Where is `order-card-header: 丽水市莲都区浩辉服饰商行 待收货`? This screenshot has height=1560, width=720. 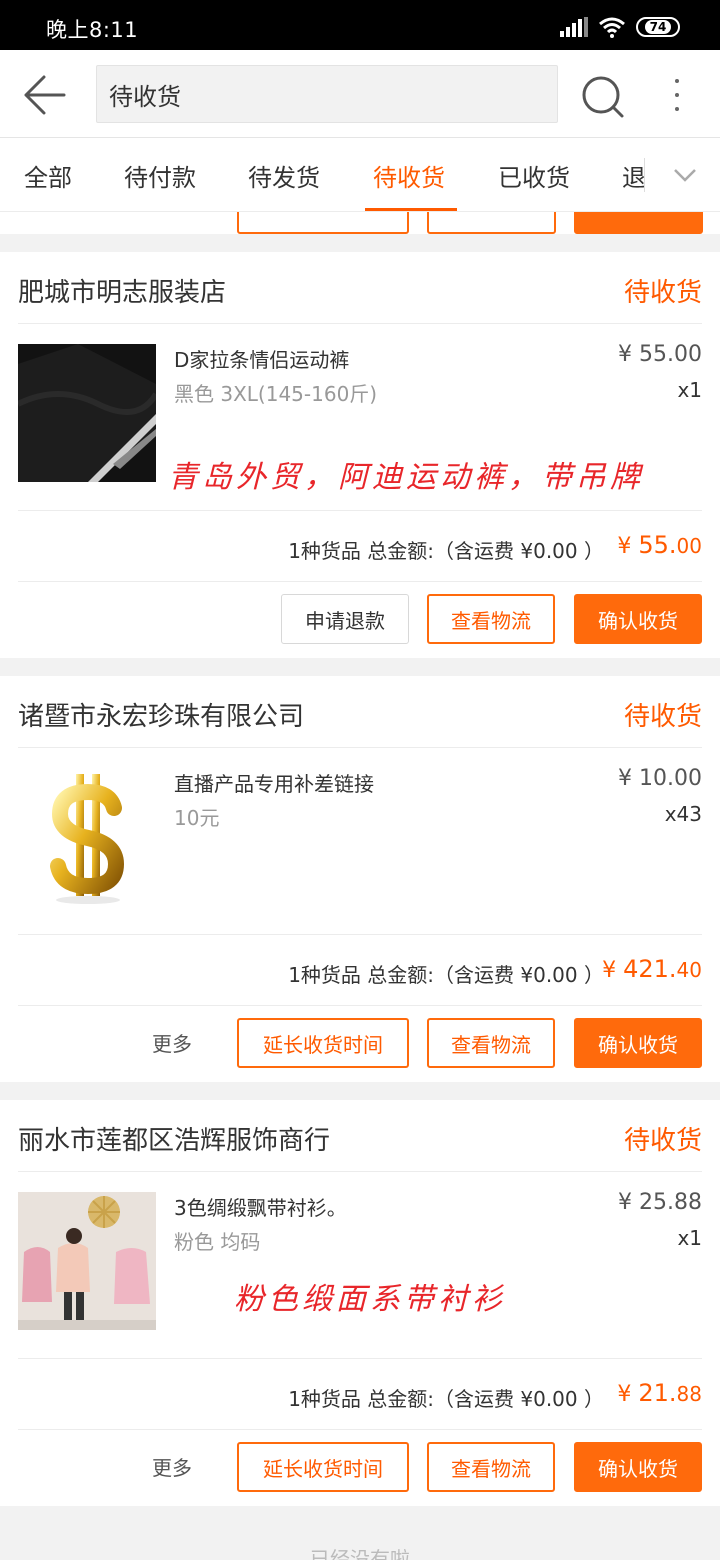
order-card-header: 丽水市莲都区浩辉服饰商行 待收货 is located at coordinates (360, 1136).